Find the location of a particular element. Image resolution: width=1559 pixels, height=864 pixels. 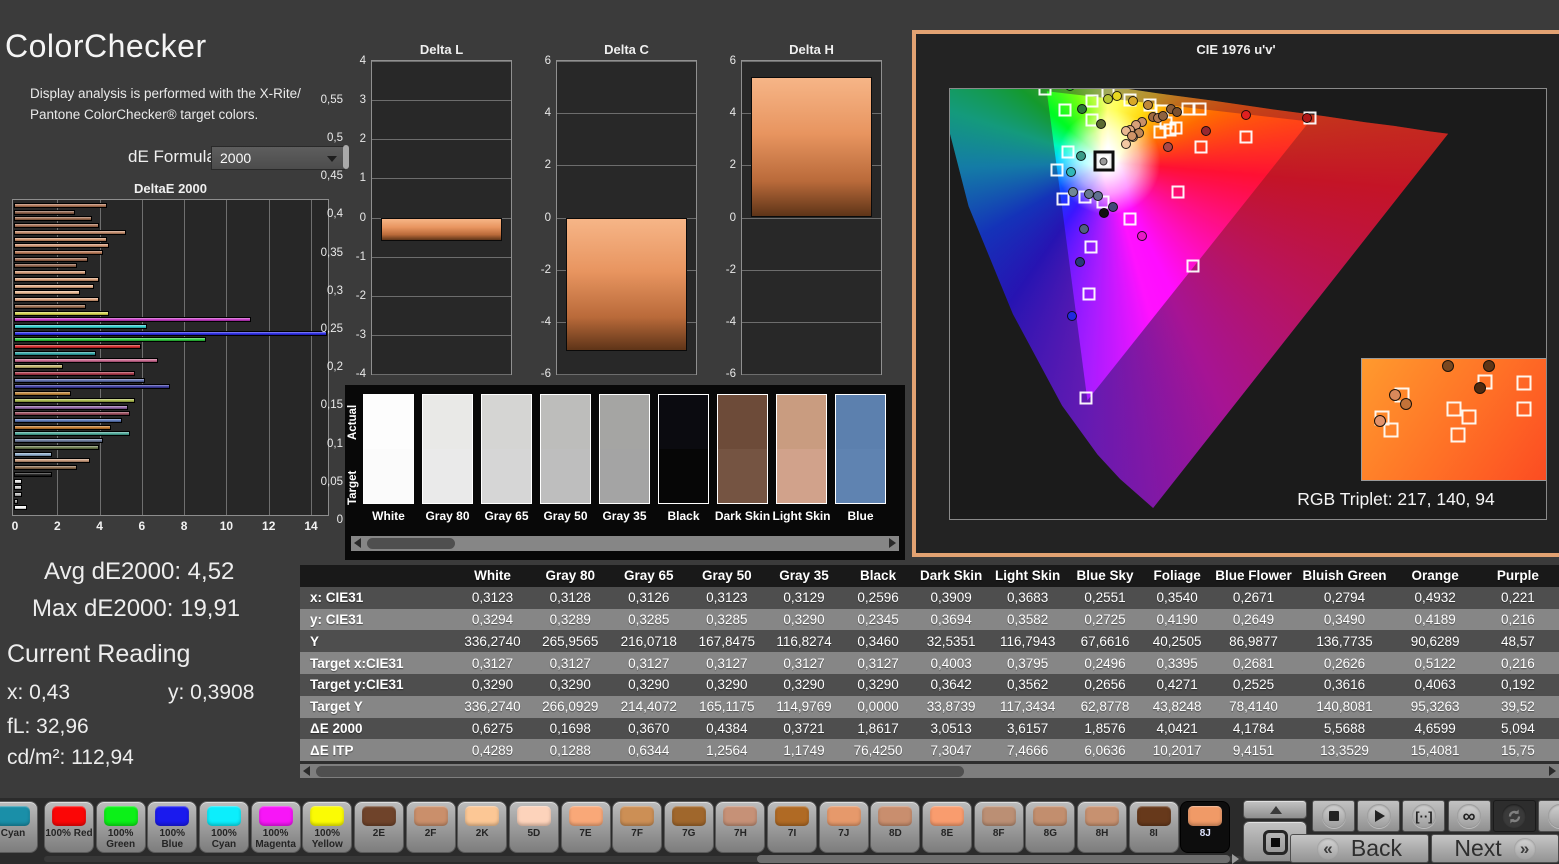

column-header: Dark Skin is located at coordinates (951, 576).